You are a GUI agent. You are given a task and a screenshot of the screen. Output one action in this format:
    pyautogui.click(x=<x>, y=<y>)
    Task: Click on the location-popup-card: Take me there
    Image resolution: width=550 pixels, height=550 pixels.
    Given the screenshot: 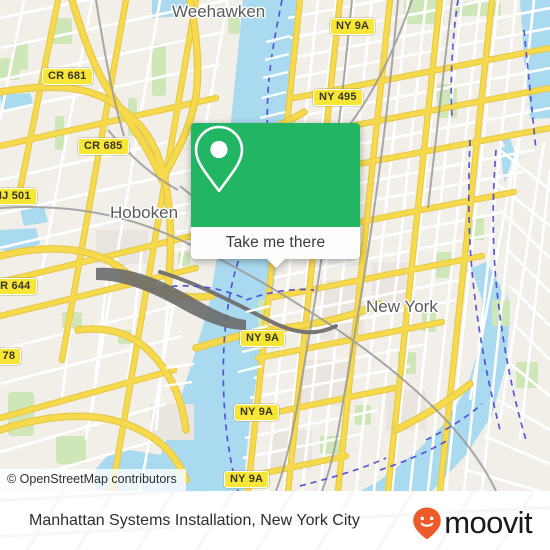 What is the action you would take?
    pyautogui.click(x=275, y=195)
    